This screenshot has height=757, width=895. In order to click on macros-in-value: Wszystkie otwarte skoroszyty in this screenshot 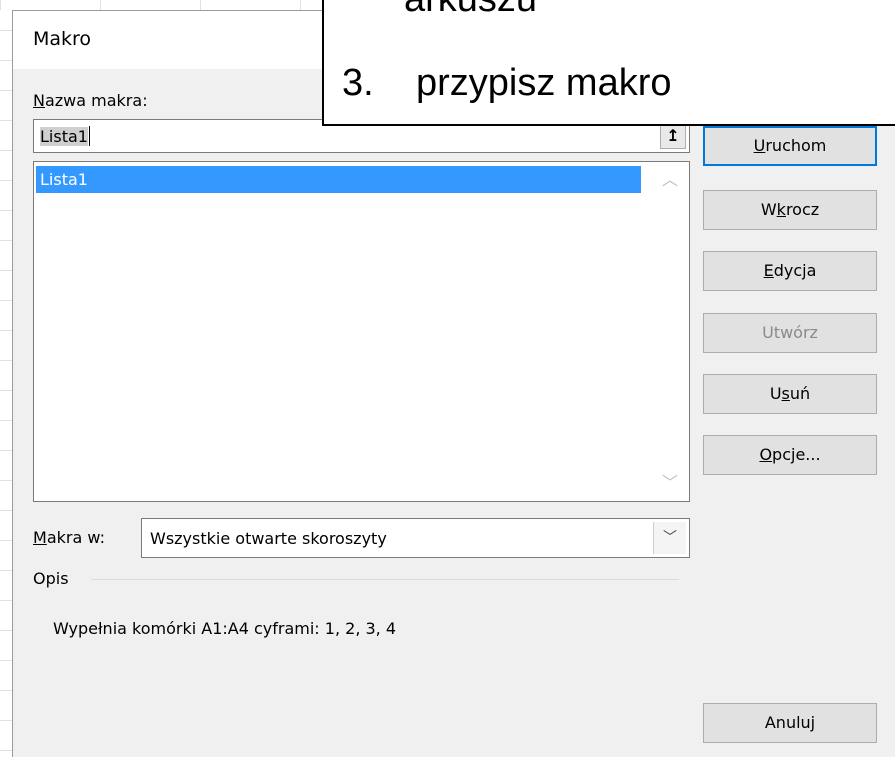, I will do `click(268, 538)`.